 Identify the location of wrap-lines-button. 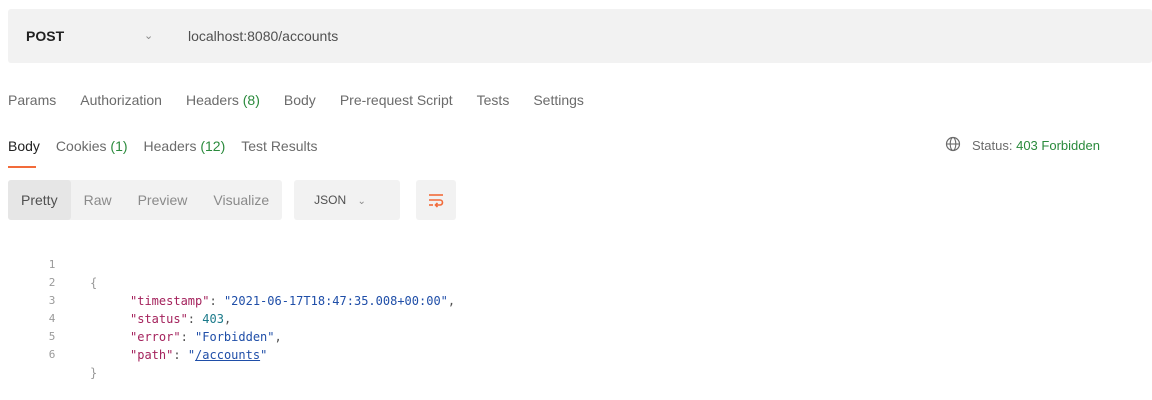
(436, 200).